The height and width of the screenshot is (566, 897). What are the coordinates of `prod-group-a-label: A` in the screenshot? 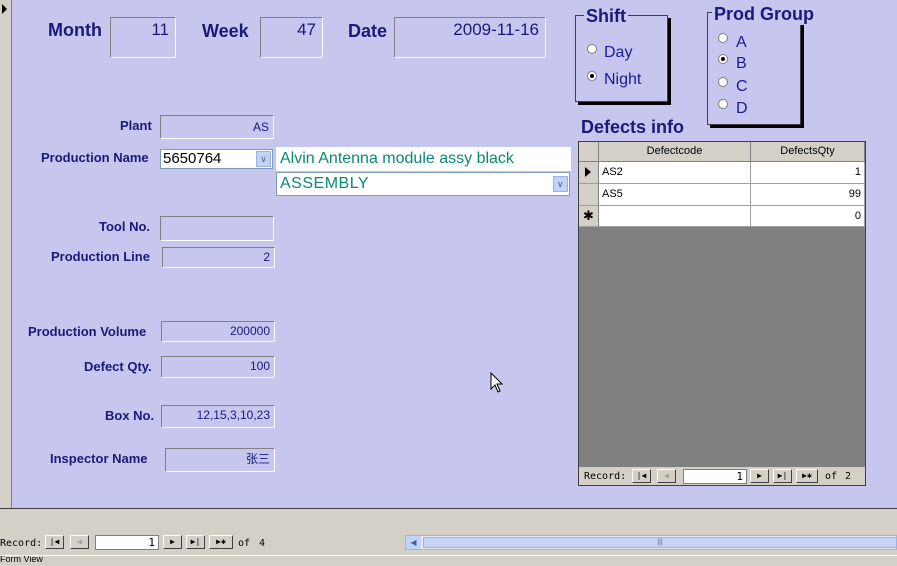 It's located at (741, 42).